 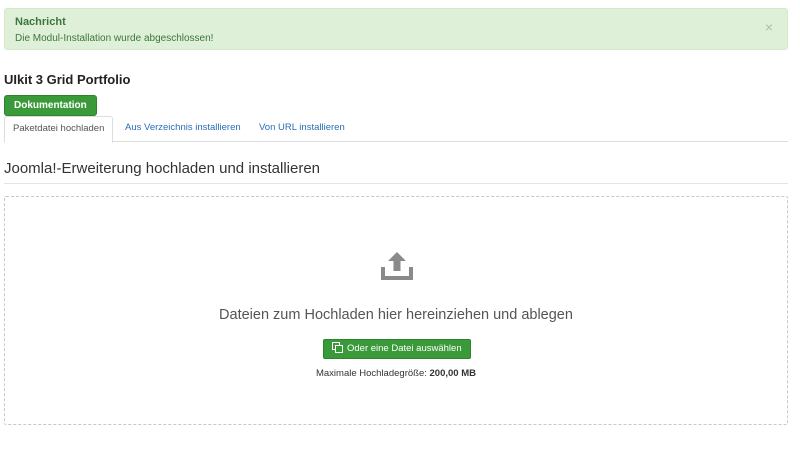 I want to click on select-file-label: Oder eine Datei auswählen, so click(x=404, y=348).